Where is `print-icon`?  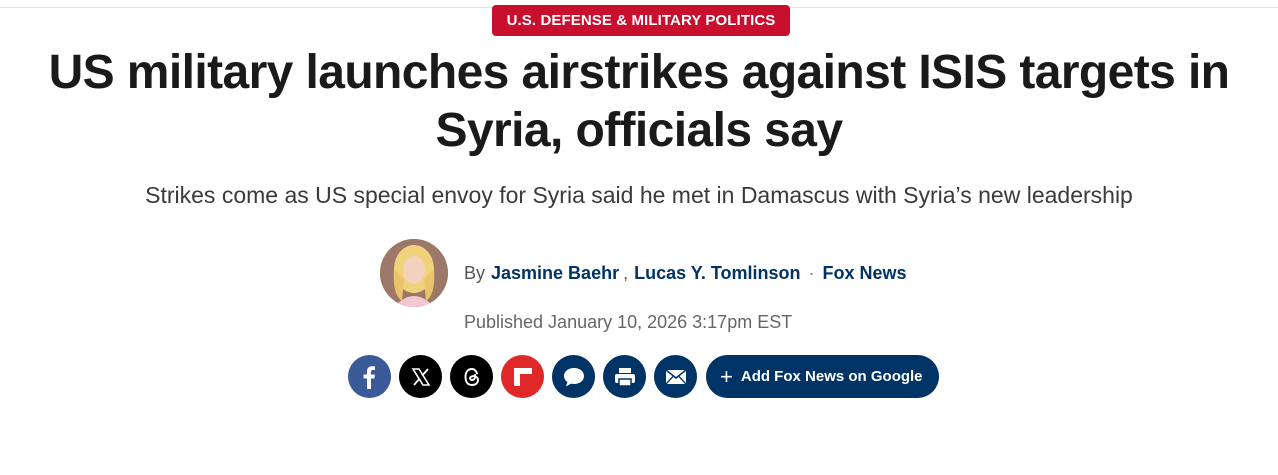
print-icon is located at coordinates (624, 377).